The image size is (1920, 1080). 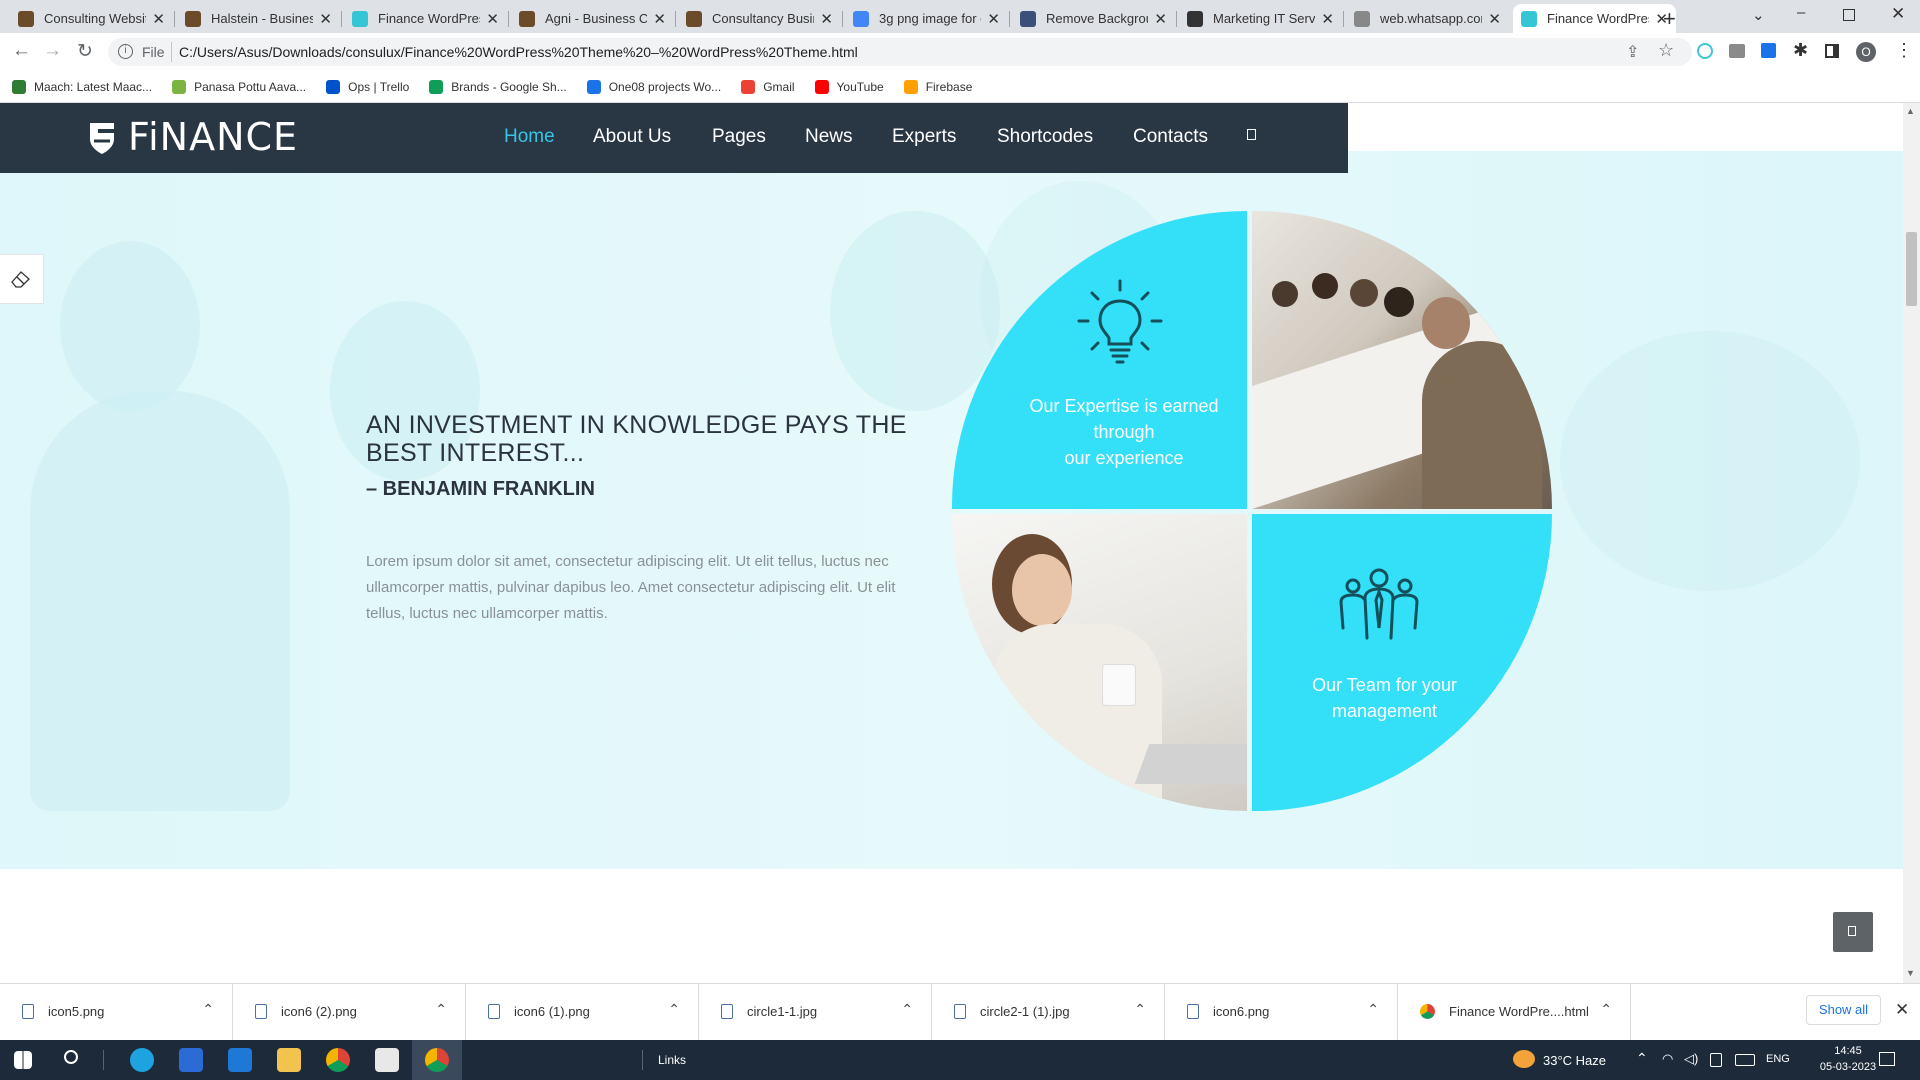 What do you see at coordinates (1176, 19) in the screenshot?
I see `tab-separator` at bounding box center [1176, 19].